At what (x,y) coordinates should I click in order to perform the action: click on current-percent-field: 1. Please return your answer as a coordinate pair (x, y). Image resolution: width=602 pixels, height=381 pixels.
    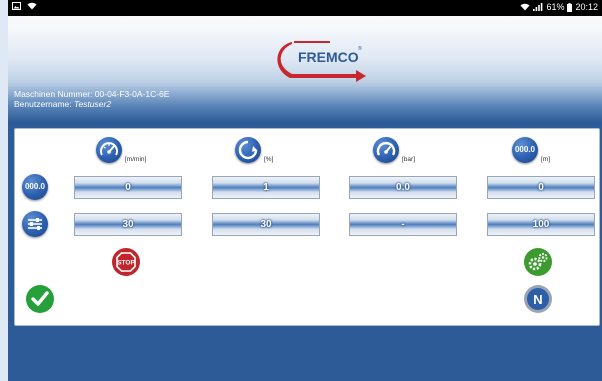
    Looking at the image, I should click on (266, 187).